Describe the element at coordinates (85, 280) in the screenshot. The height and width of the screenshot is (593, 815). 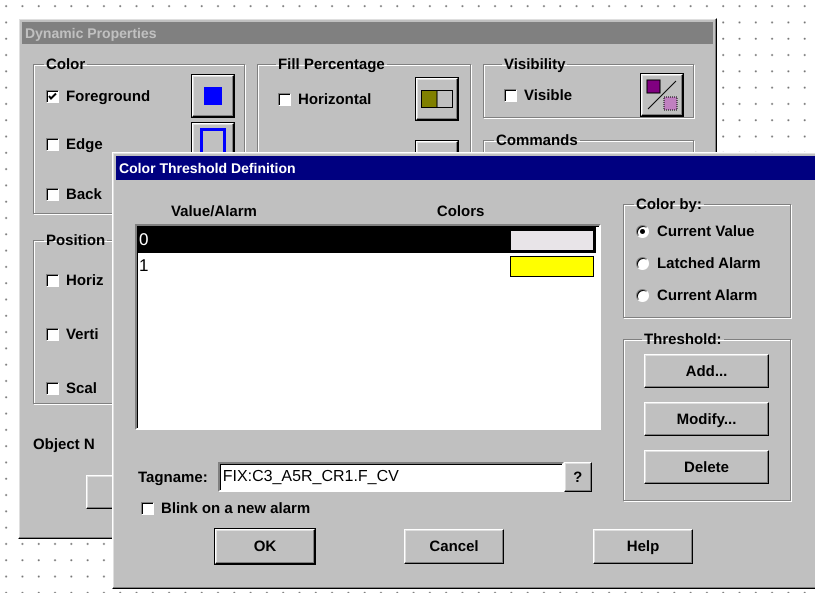
I see `checkbox-label: Horiz` at that location.